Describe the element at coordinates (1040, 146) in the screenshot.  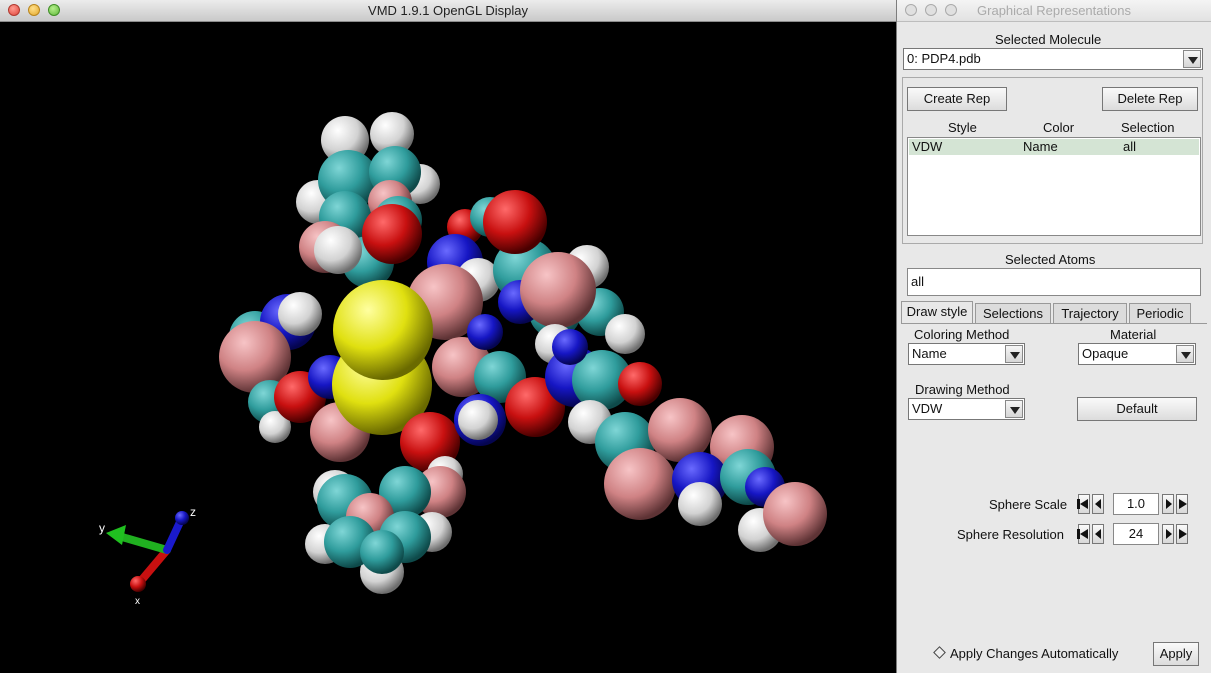
I see `rep-color: Name` at that location.